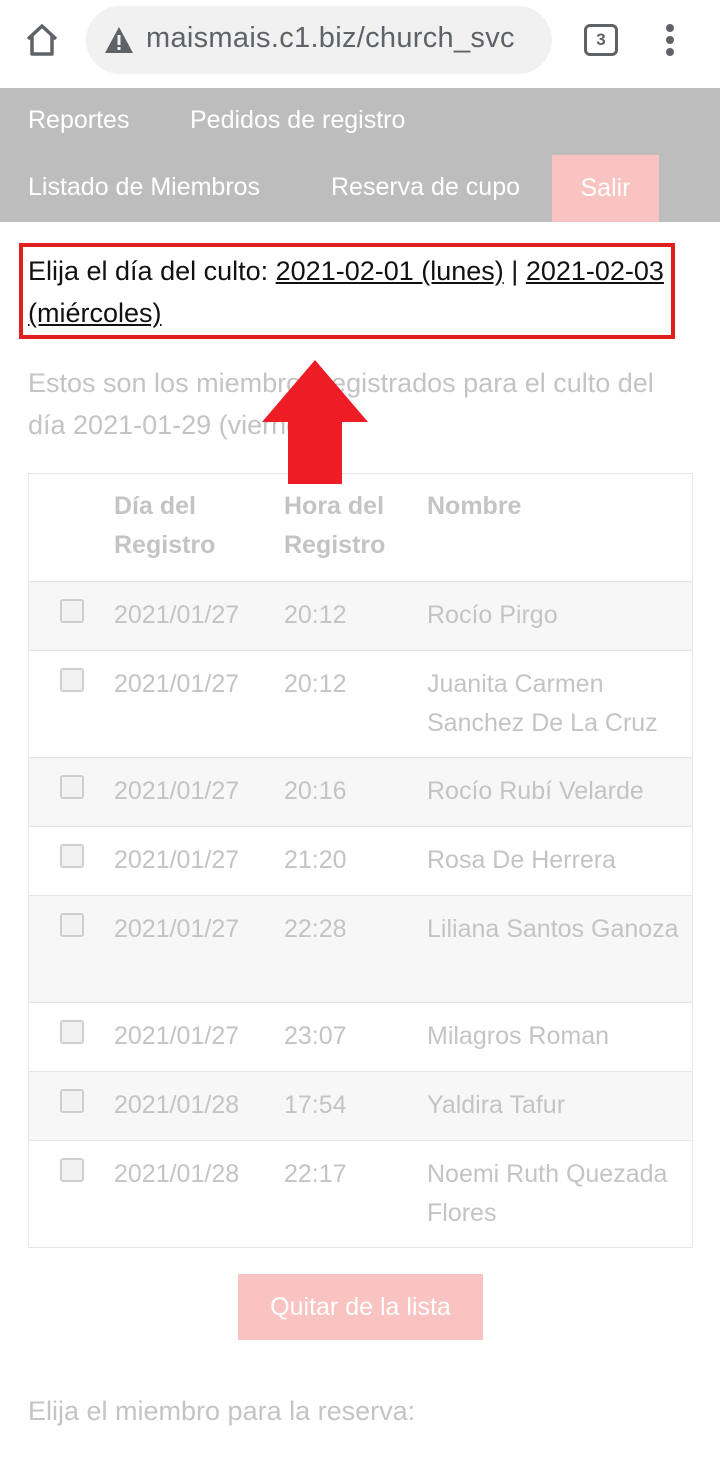  Describe the element at coordinates (119, 40) in the screenshot. I see `warning-triangle-icon` at that location.